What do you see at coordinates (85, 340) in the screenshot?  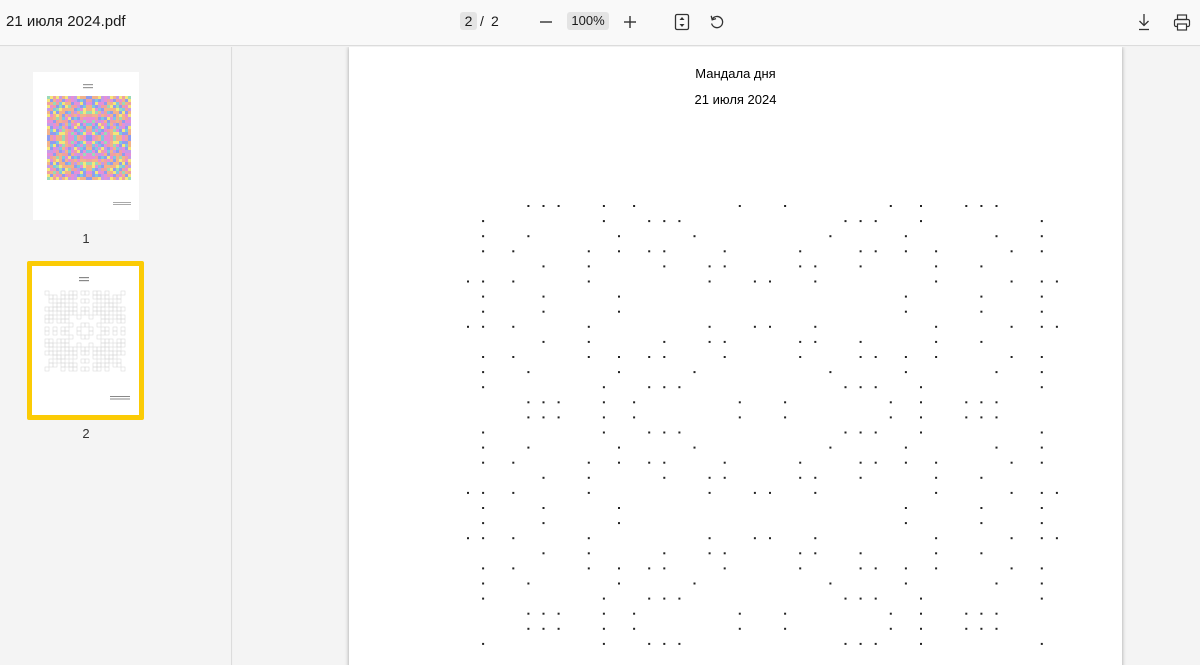 I see `page-thumbnail-2-selected` at bounding box center [85, 340].